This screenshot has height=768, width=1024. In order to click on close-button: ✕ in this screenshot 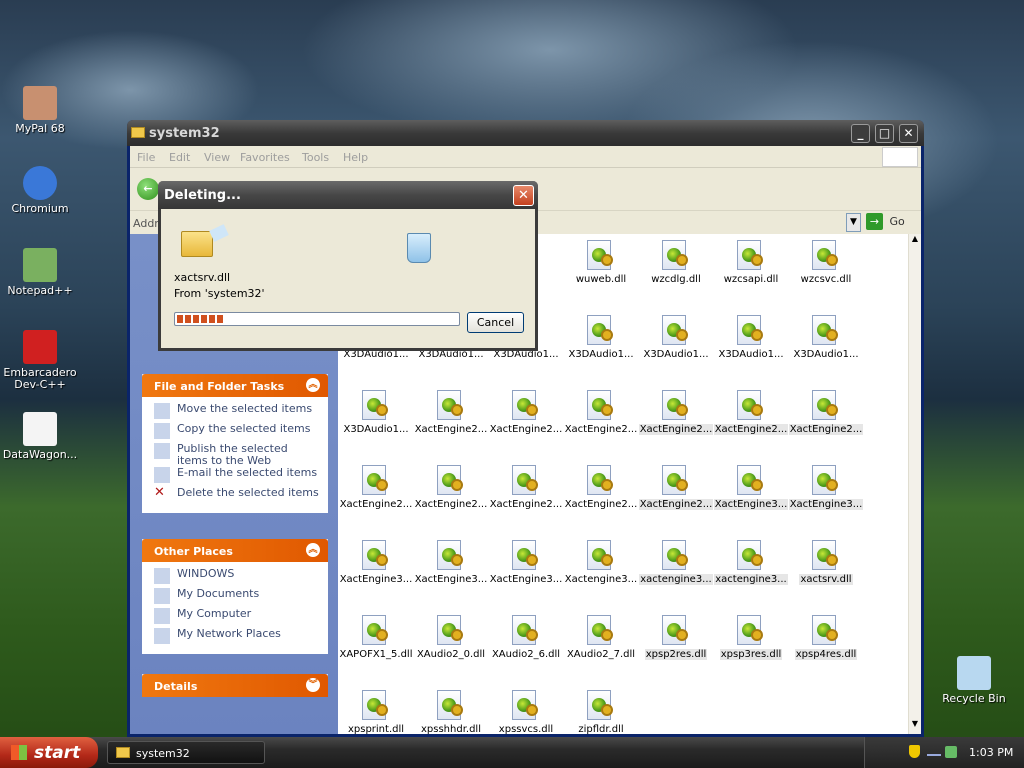, I will do `click(908, 133)`.